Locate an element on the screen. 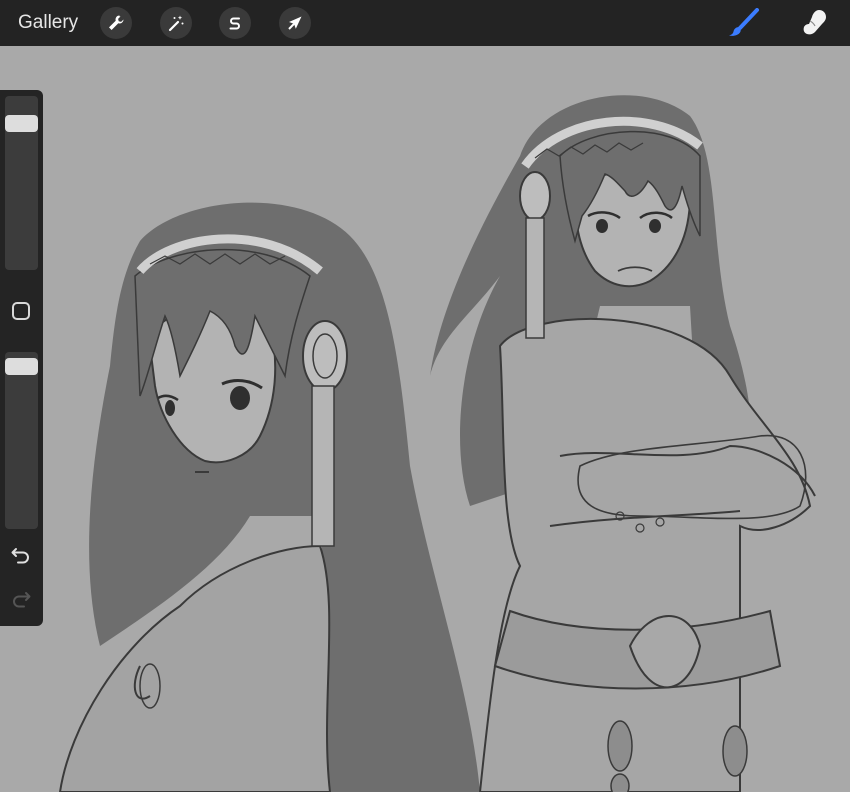  arrow-cursor-icon is located at coordinates (295, 23).